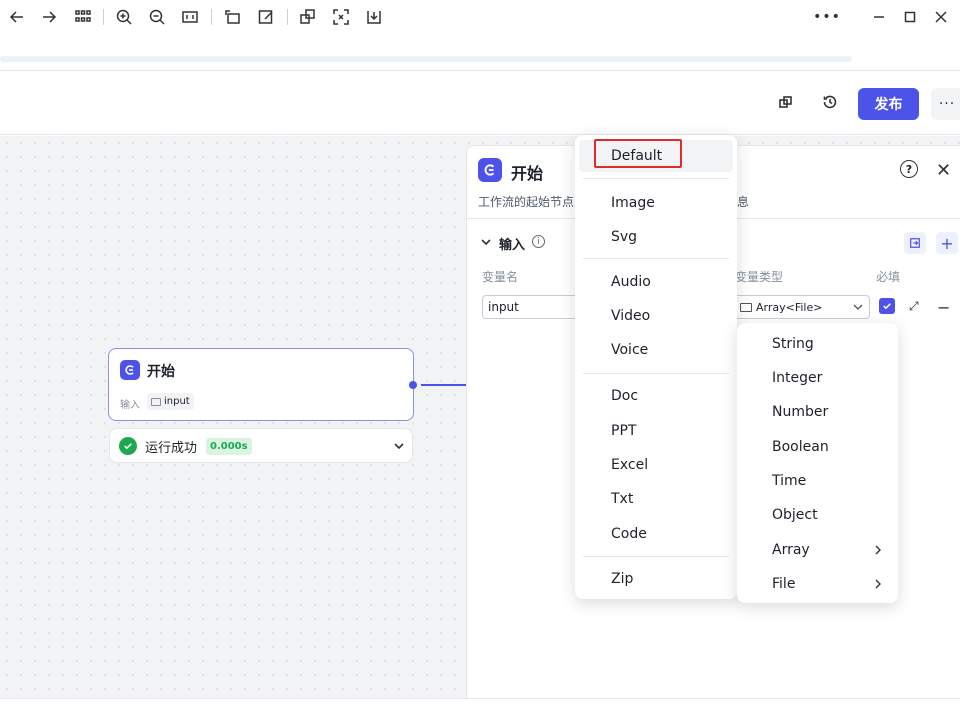 The height and width of the screenshot is (720, 960). I want to click on grid-icon, so click(83, 17).